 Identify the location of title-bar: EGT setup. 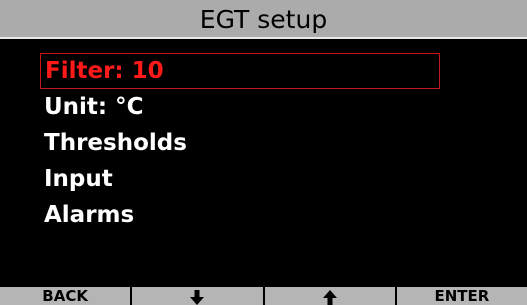
(263, 18).